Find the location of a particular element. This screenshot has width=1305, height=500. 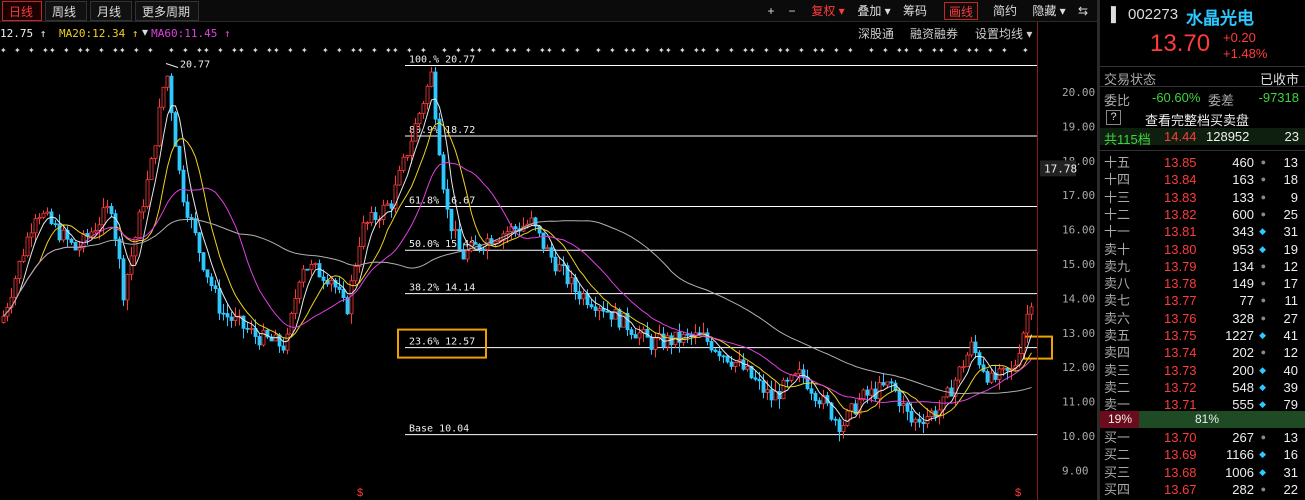

order-volume: 1166 is located at coordinates (1240, 455).